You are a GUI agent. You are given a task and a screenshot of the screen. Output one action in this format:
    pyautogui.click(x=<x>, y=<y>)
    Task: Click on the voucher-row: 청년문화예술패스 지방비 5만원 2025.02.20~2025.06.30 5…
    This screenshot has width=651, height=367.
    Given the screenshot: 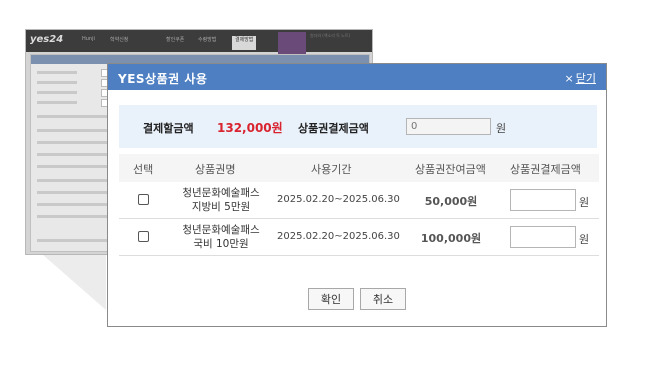 What is the action you would take?
    pyautogui.click(x=359, y=200)
    